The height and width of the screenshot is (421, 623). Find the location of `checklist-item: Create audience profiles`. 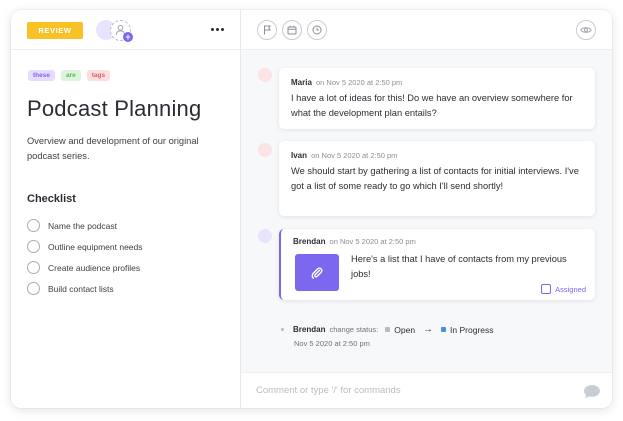

checklist-item: Create audience profiles is located at coordinates (85, 267).